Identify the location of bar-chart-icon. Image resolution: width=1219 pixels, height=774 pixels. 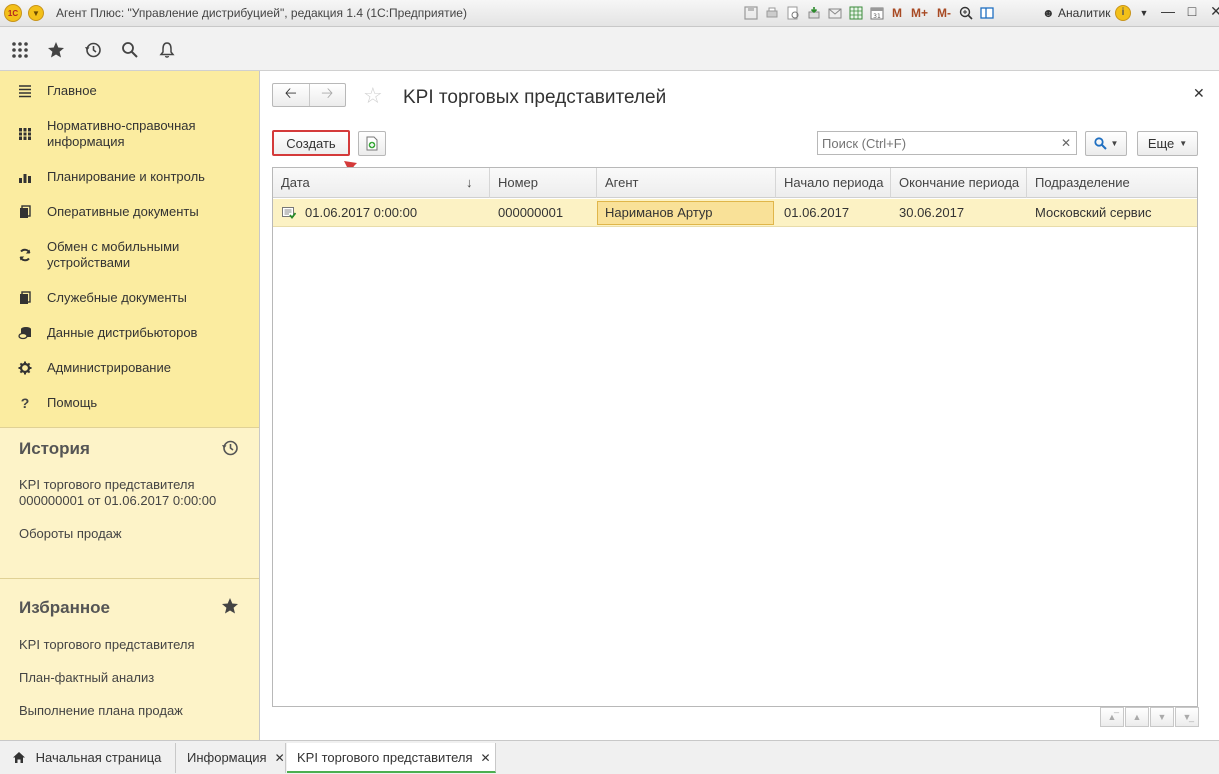
(25, 177).